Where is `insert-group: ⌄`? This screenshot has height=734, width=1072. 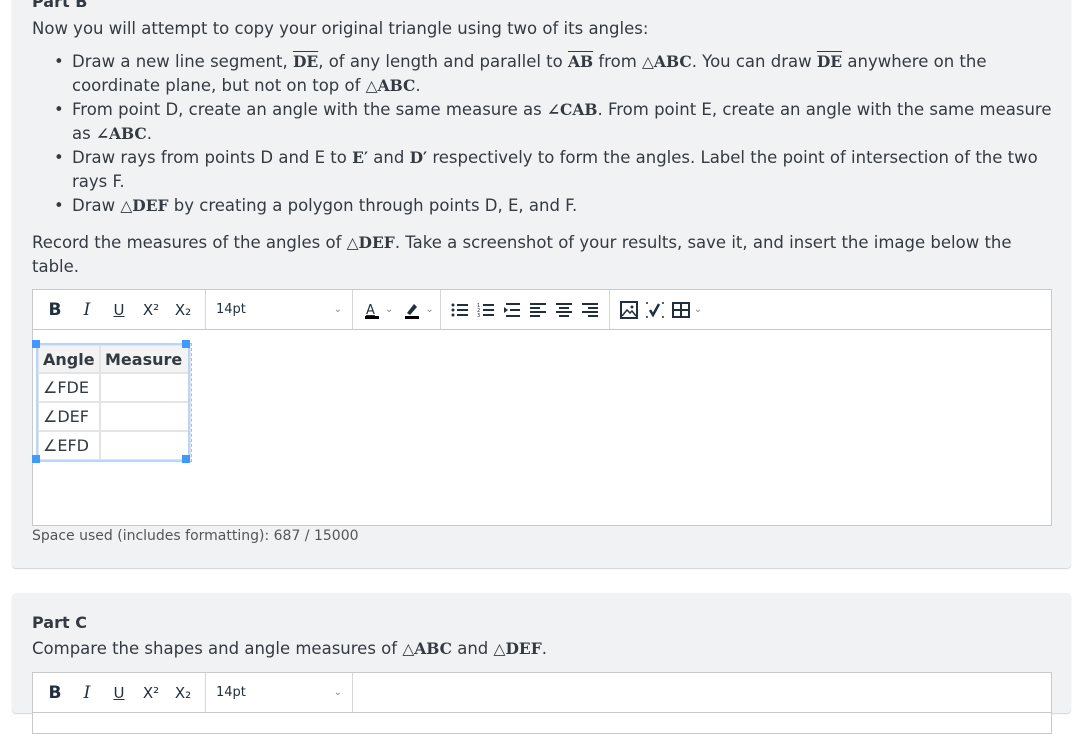 insert-group: ⌄ is located at coordinates (659, 309).